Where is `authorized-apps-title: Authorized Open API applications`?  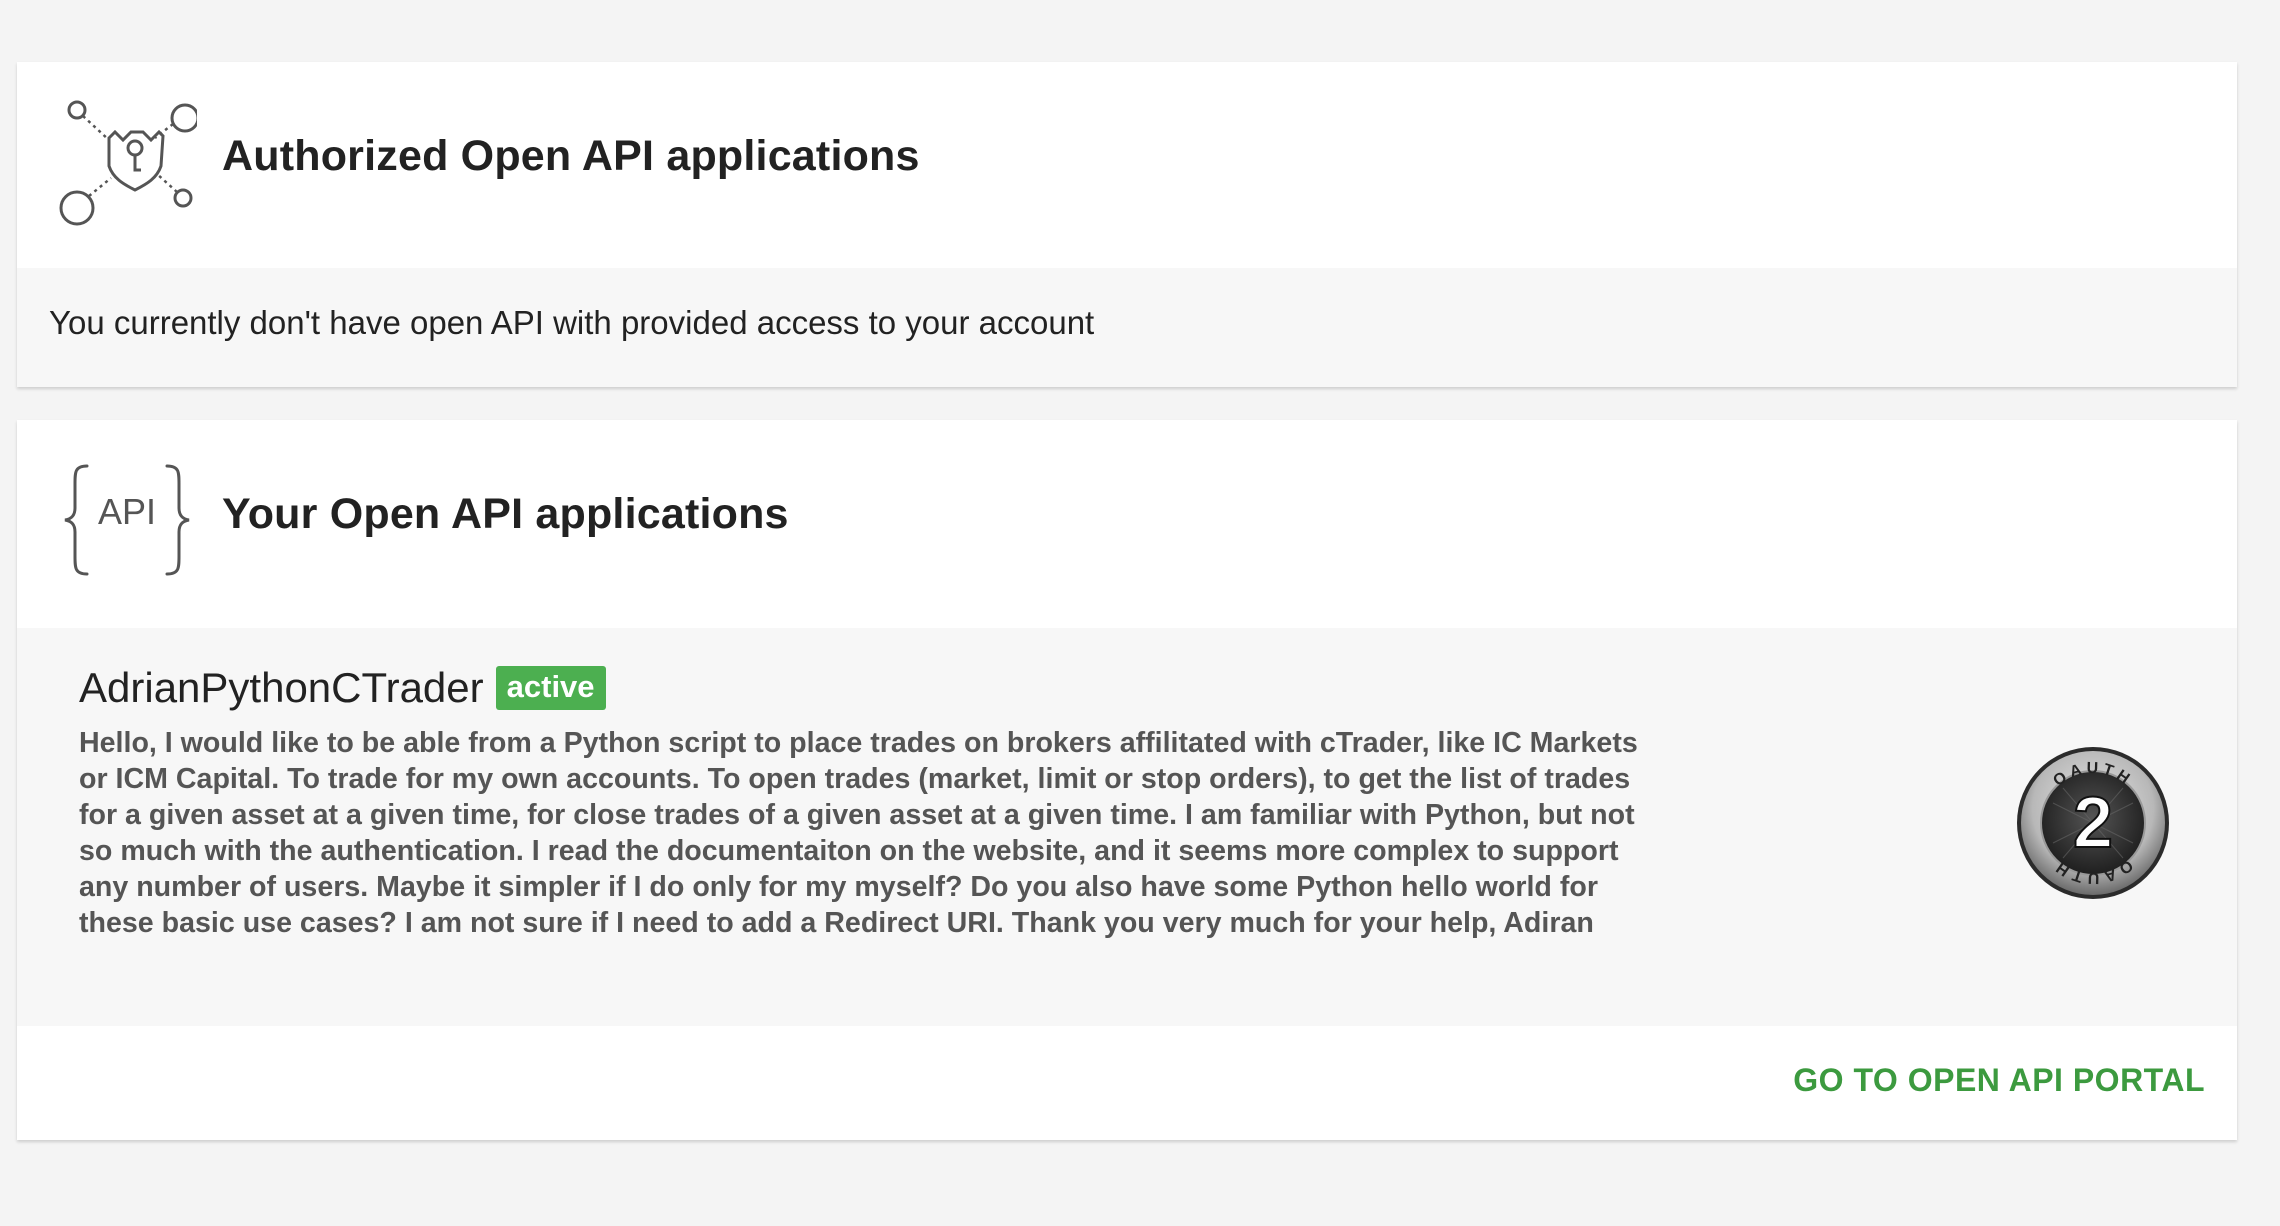 authorized-apps-title: Authorized Open API applications is located at coordinates (571, 156).